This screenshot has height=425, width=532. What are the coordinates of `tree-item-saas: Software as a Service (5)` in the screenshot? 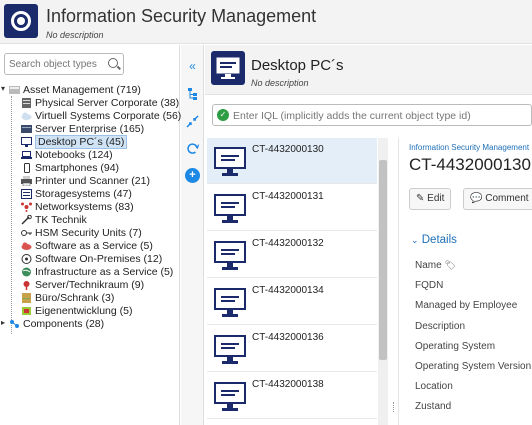 It's located at (87, 245).